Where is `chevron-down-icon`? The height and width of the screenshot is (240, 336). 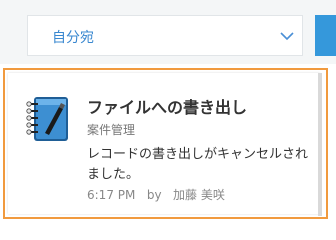
chevron-down-icon is located at coordinates (287, 38).